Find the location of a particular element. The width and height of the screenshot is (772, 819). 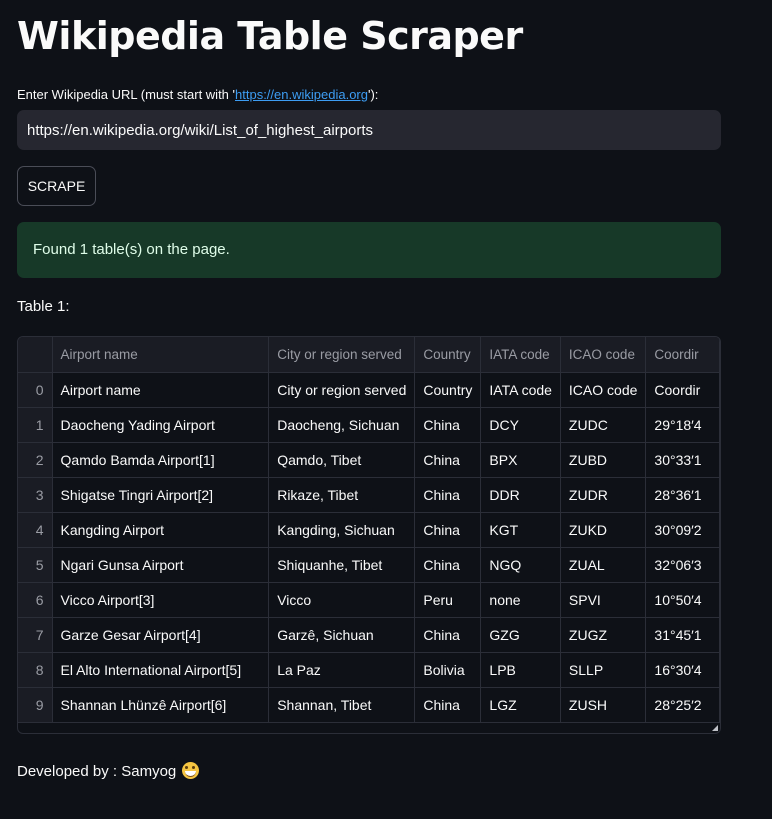

wikipedia-link: https://en.wikipedia.org is located at coordinates (301, 94).